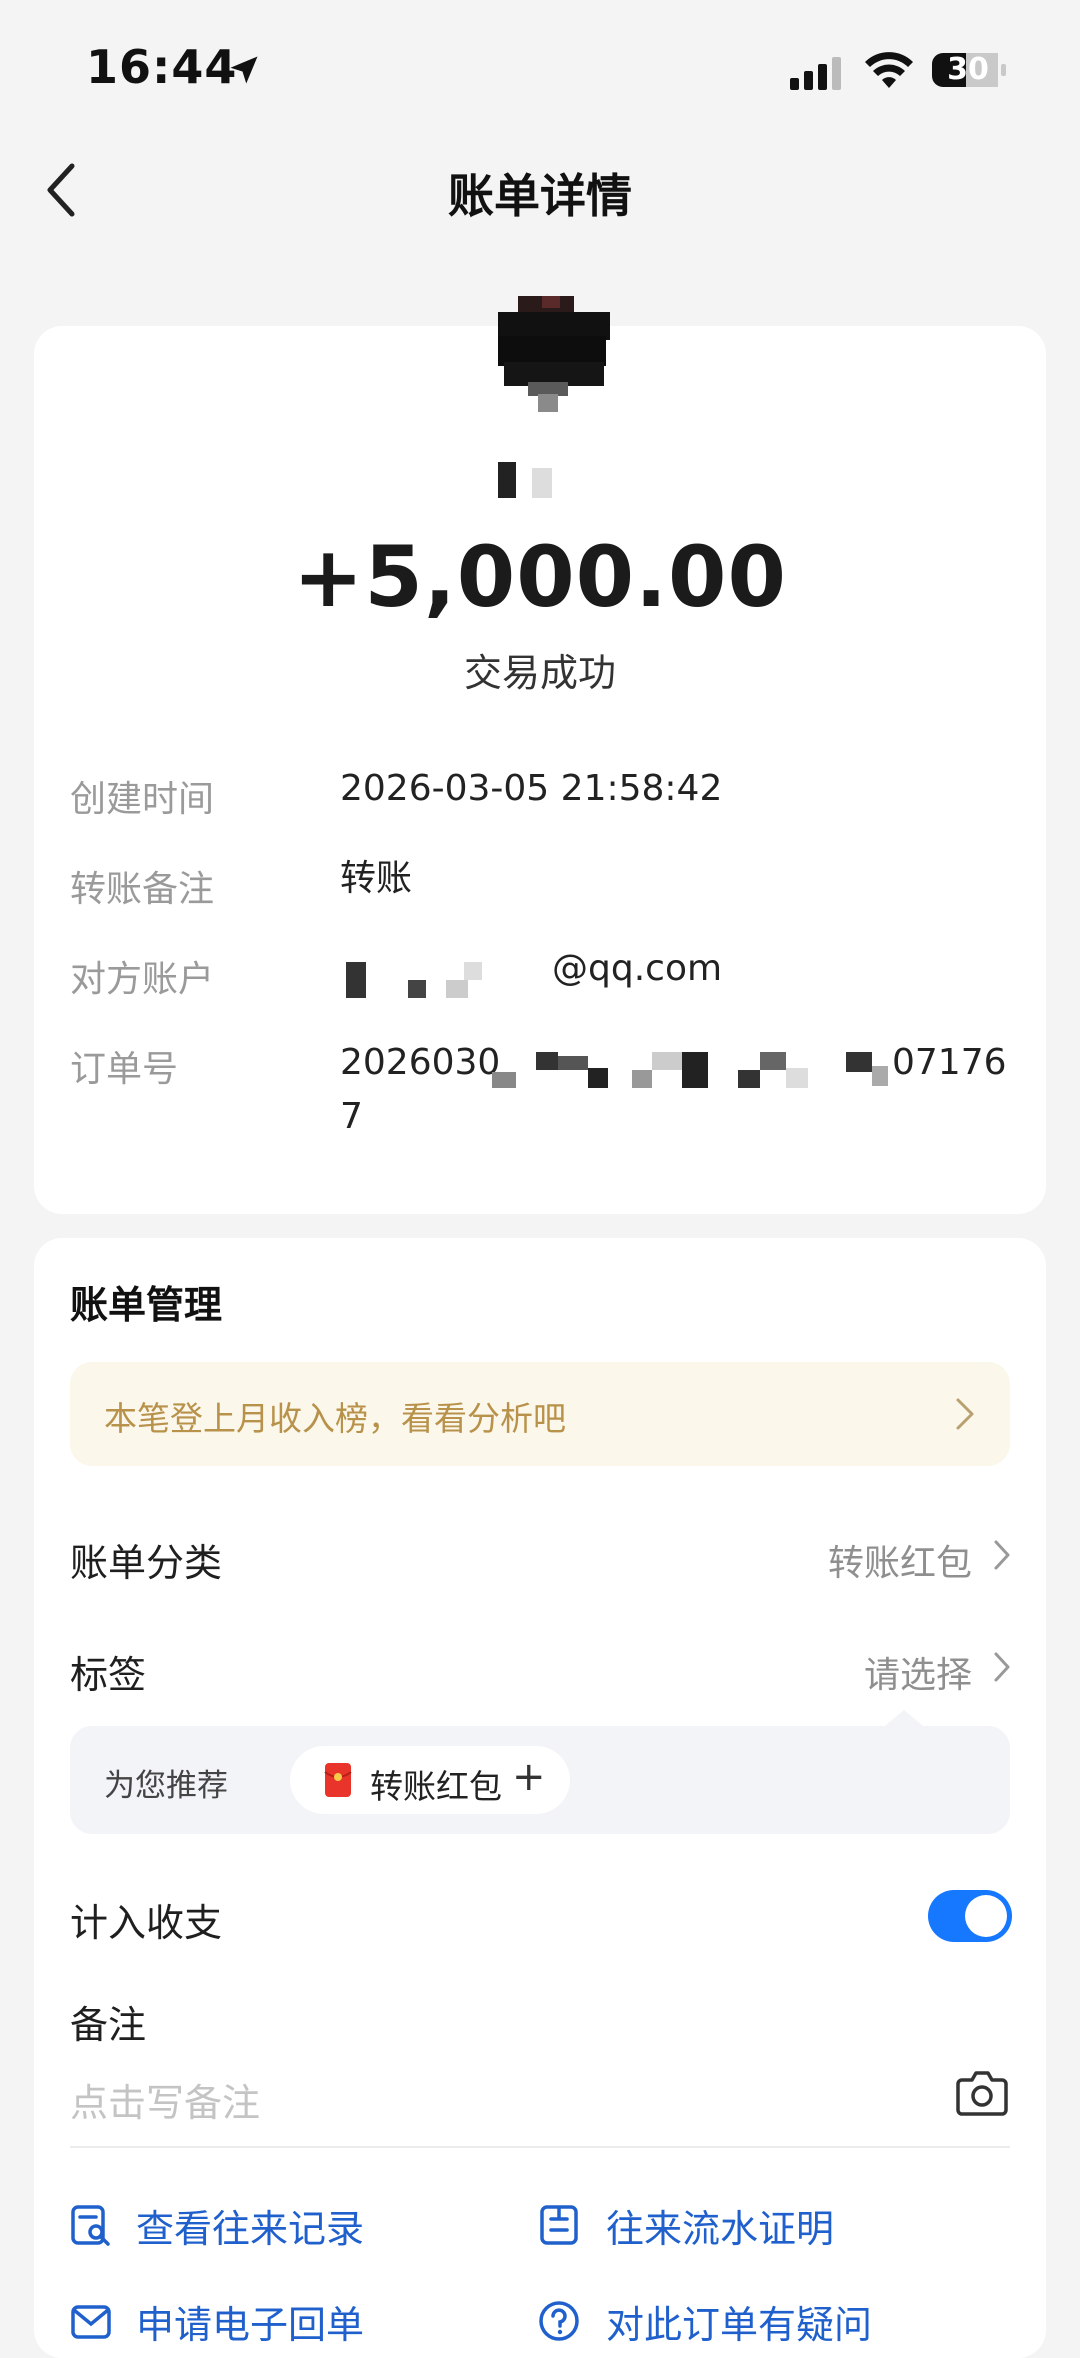 The image size is (1080, 2358). What do you see at coordinates (554, 354) in the screenshot?
I see `avatar` at bounding box center [554, 354].